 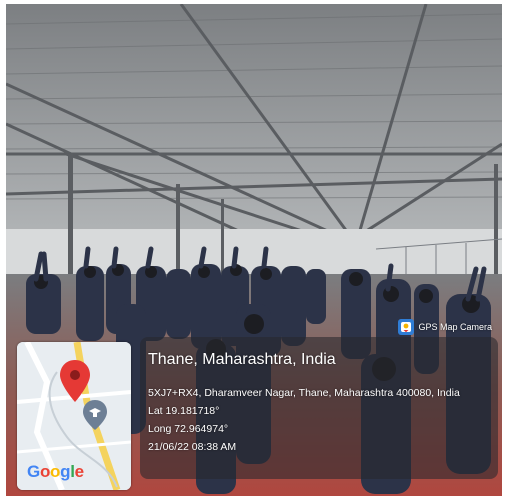 I want to click on back-opening, so click(x=254, y=251).